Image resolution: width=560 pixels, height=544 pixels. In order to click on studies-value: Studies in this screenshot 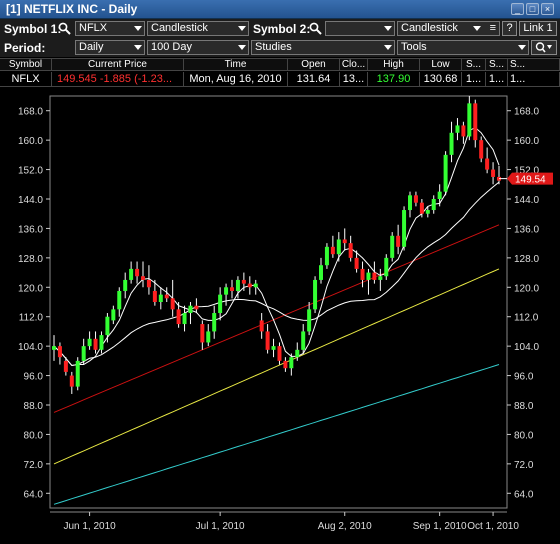, I will do `click(273, 47)`.